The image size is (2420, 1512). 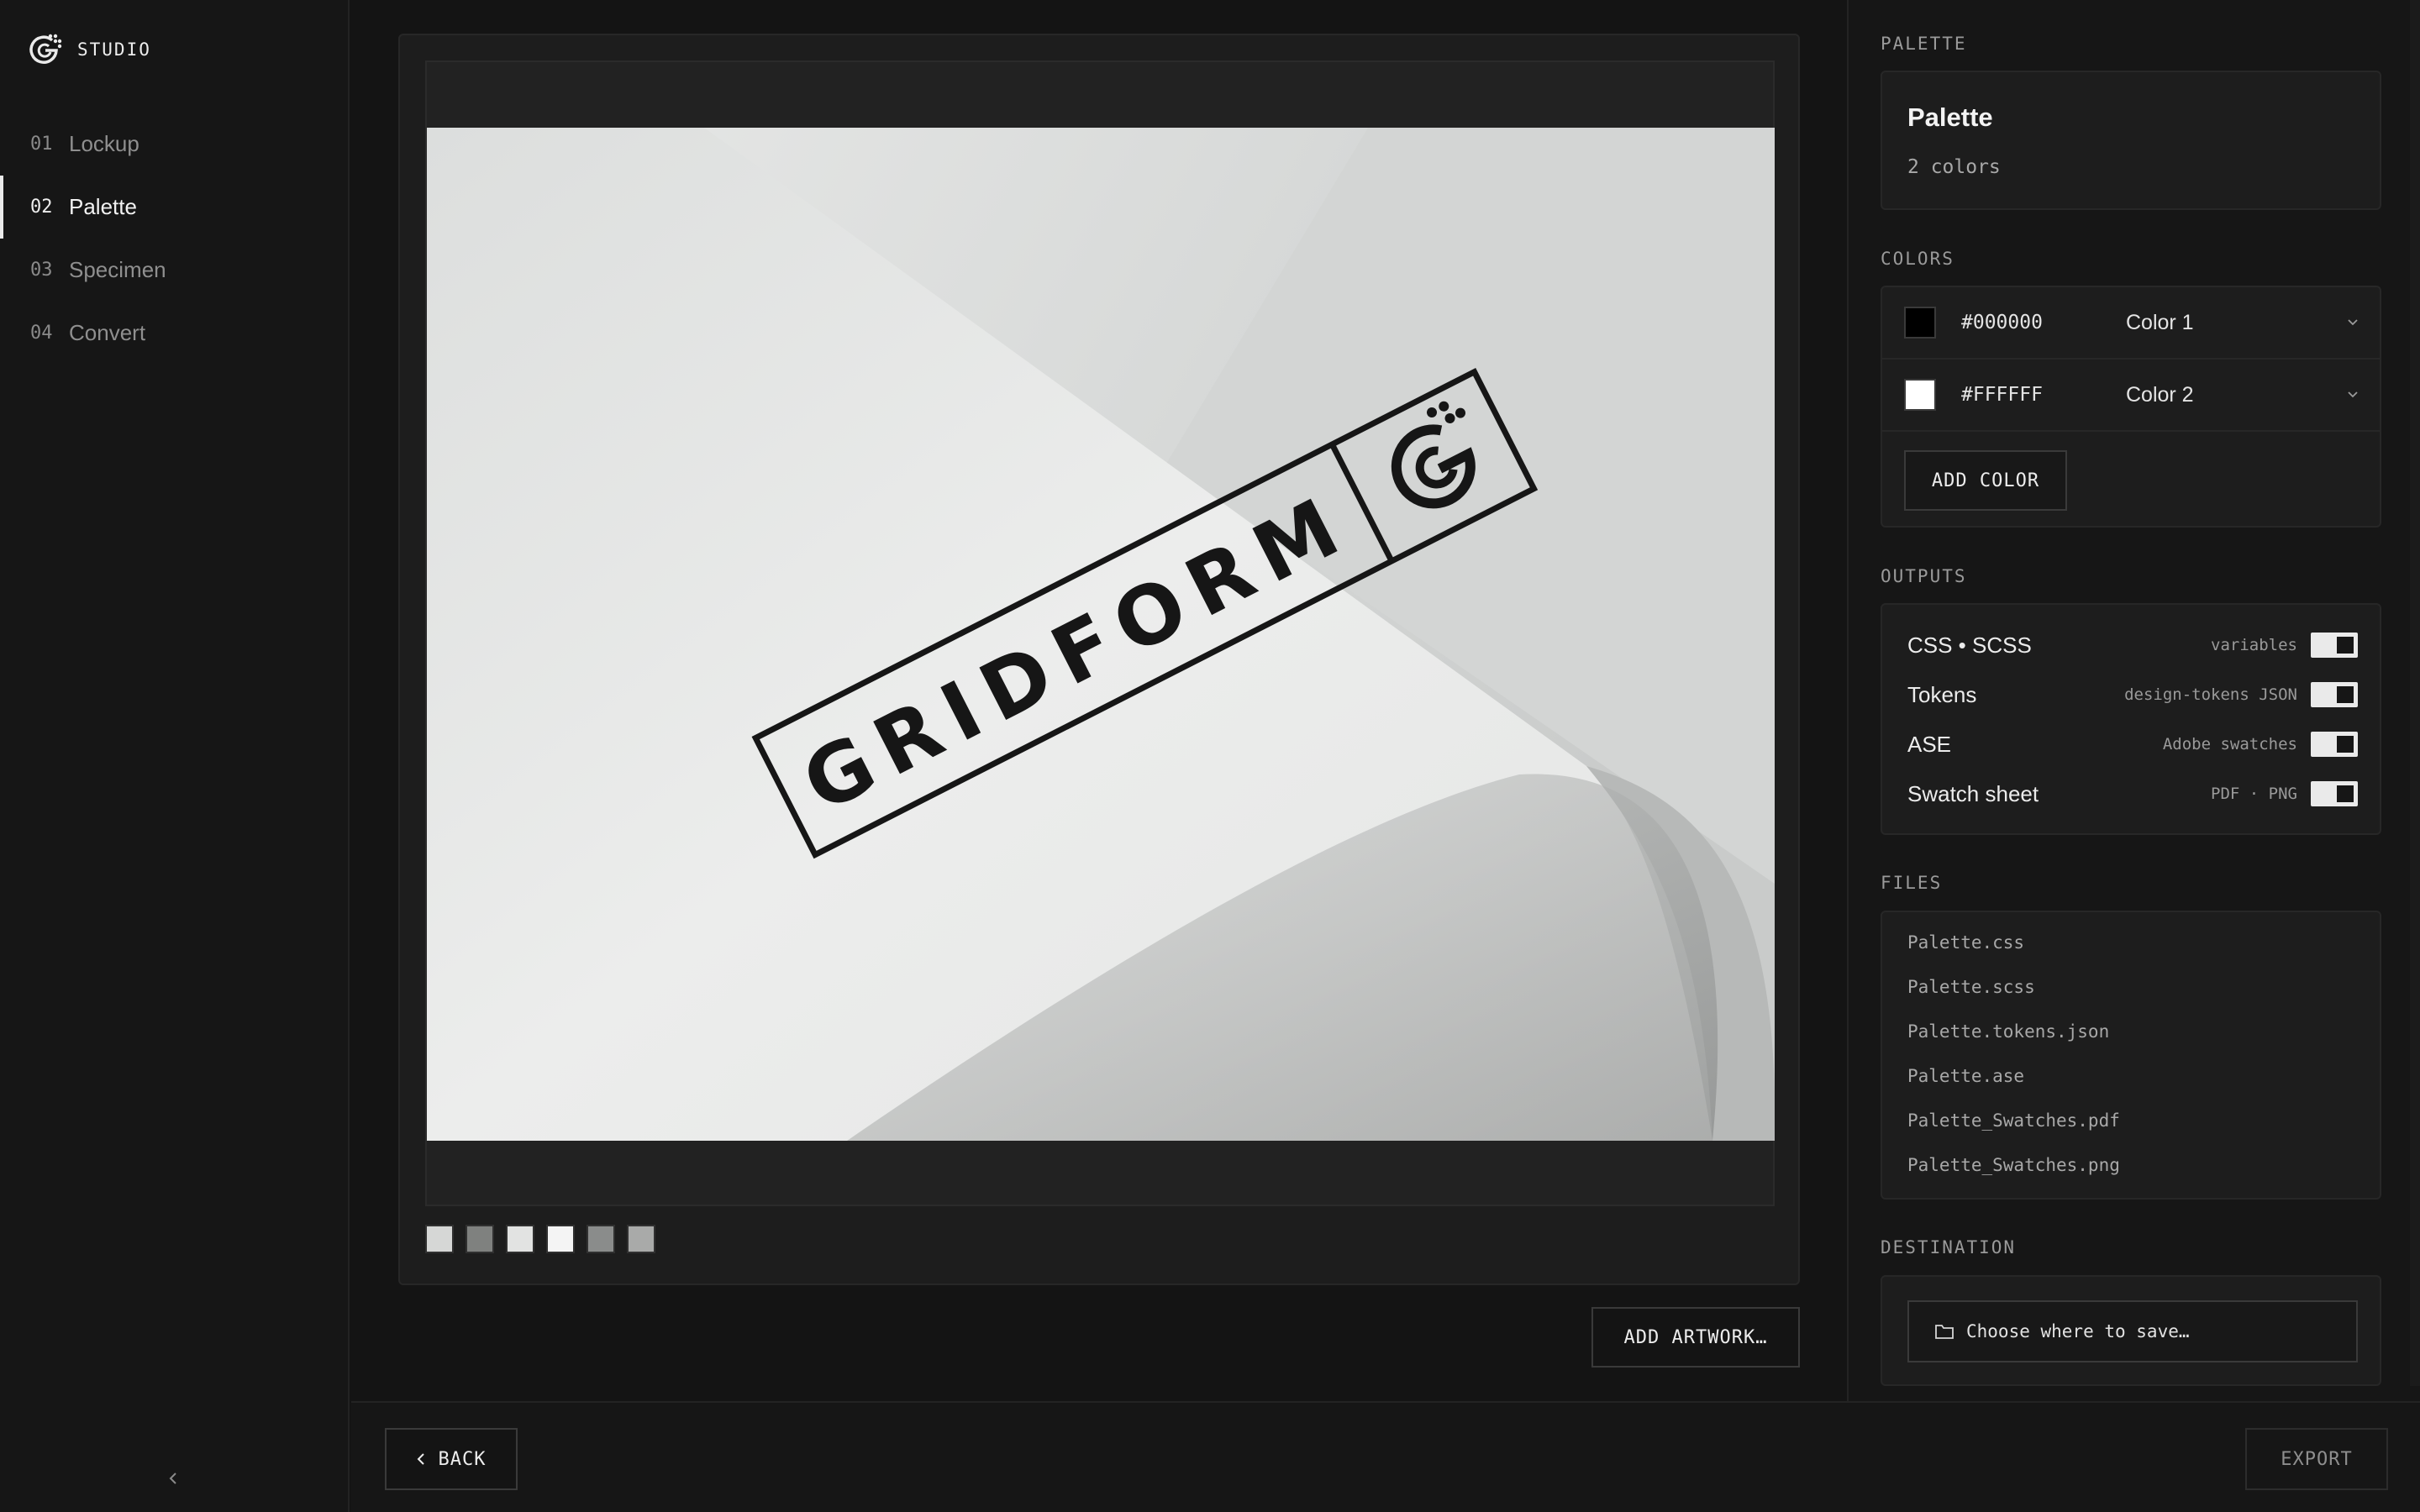 What do you see at coordinates (41, 207) in the screenshot?
I see `nav-number: 02` at bounding box center [41, 207].